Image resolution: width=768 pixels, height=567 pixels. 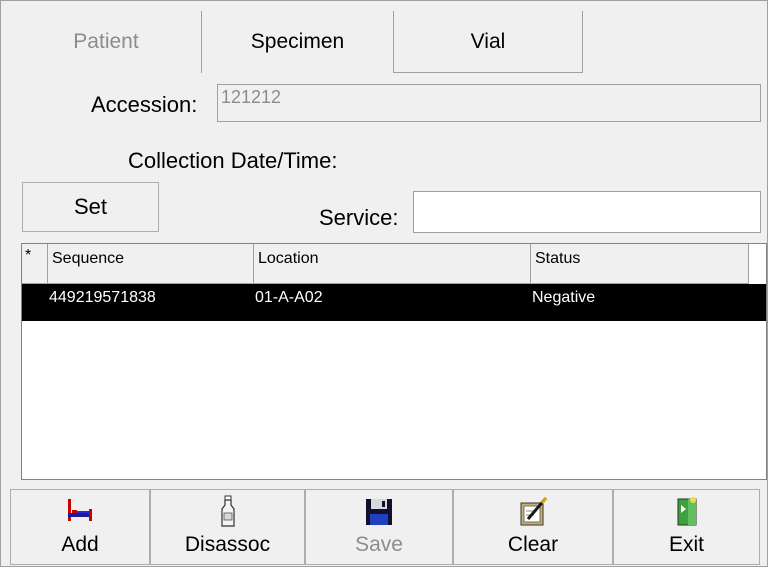 I want to click on clear-button-label: Clear, so click(x=533, y=544).